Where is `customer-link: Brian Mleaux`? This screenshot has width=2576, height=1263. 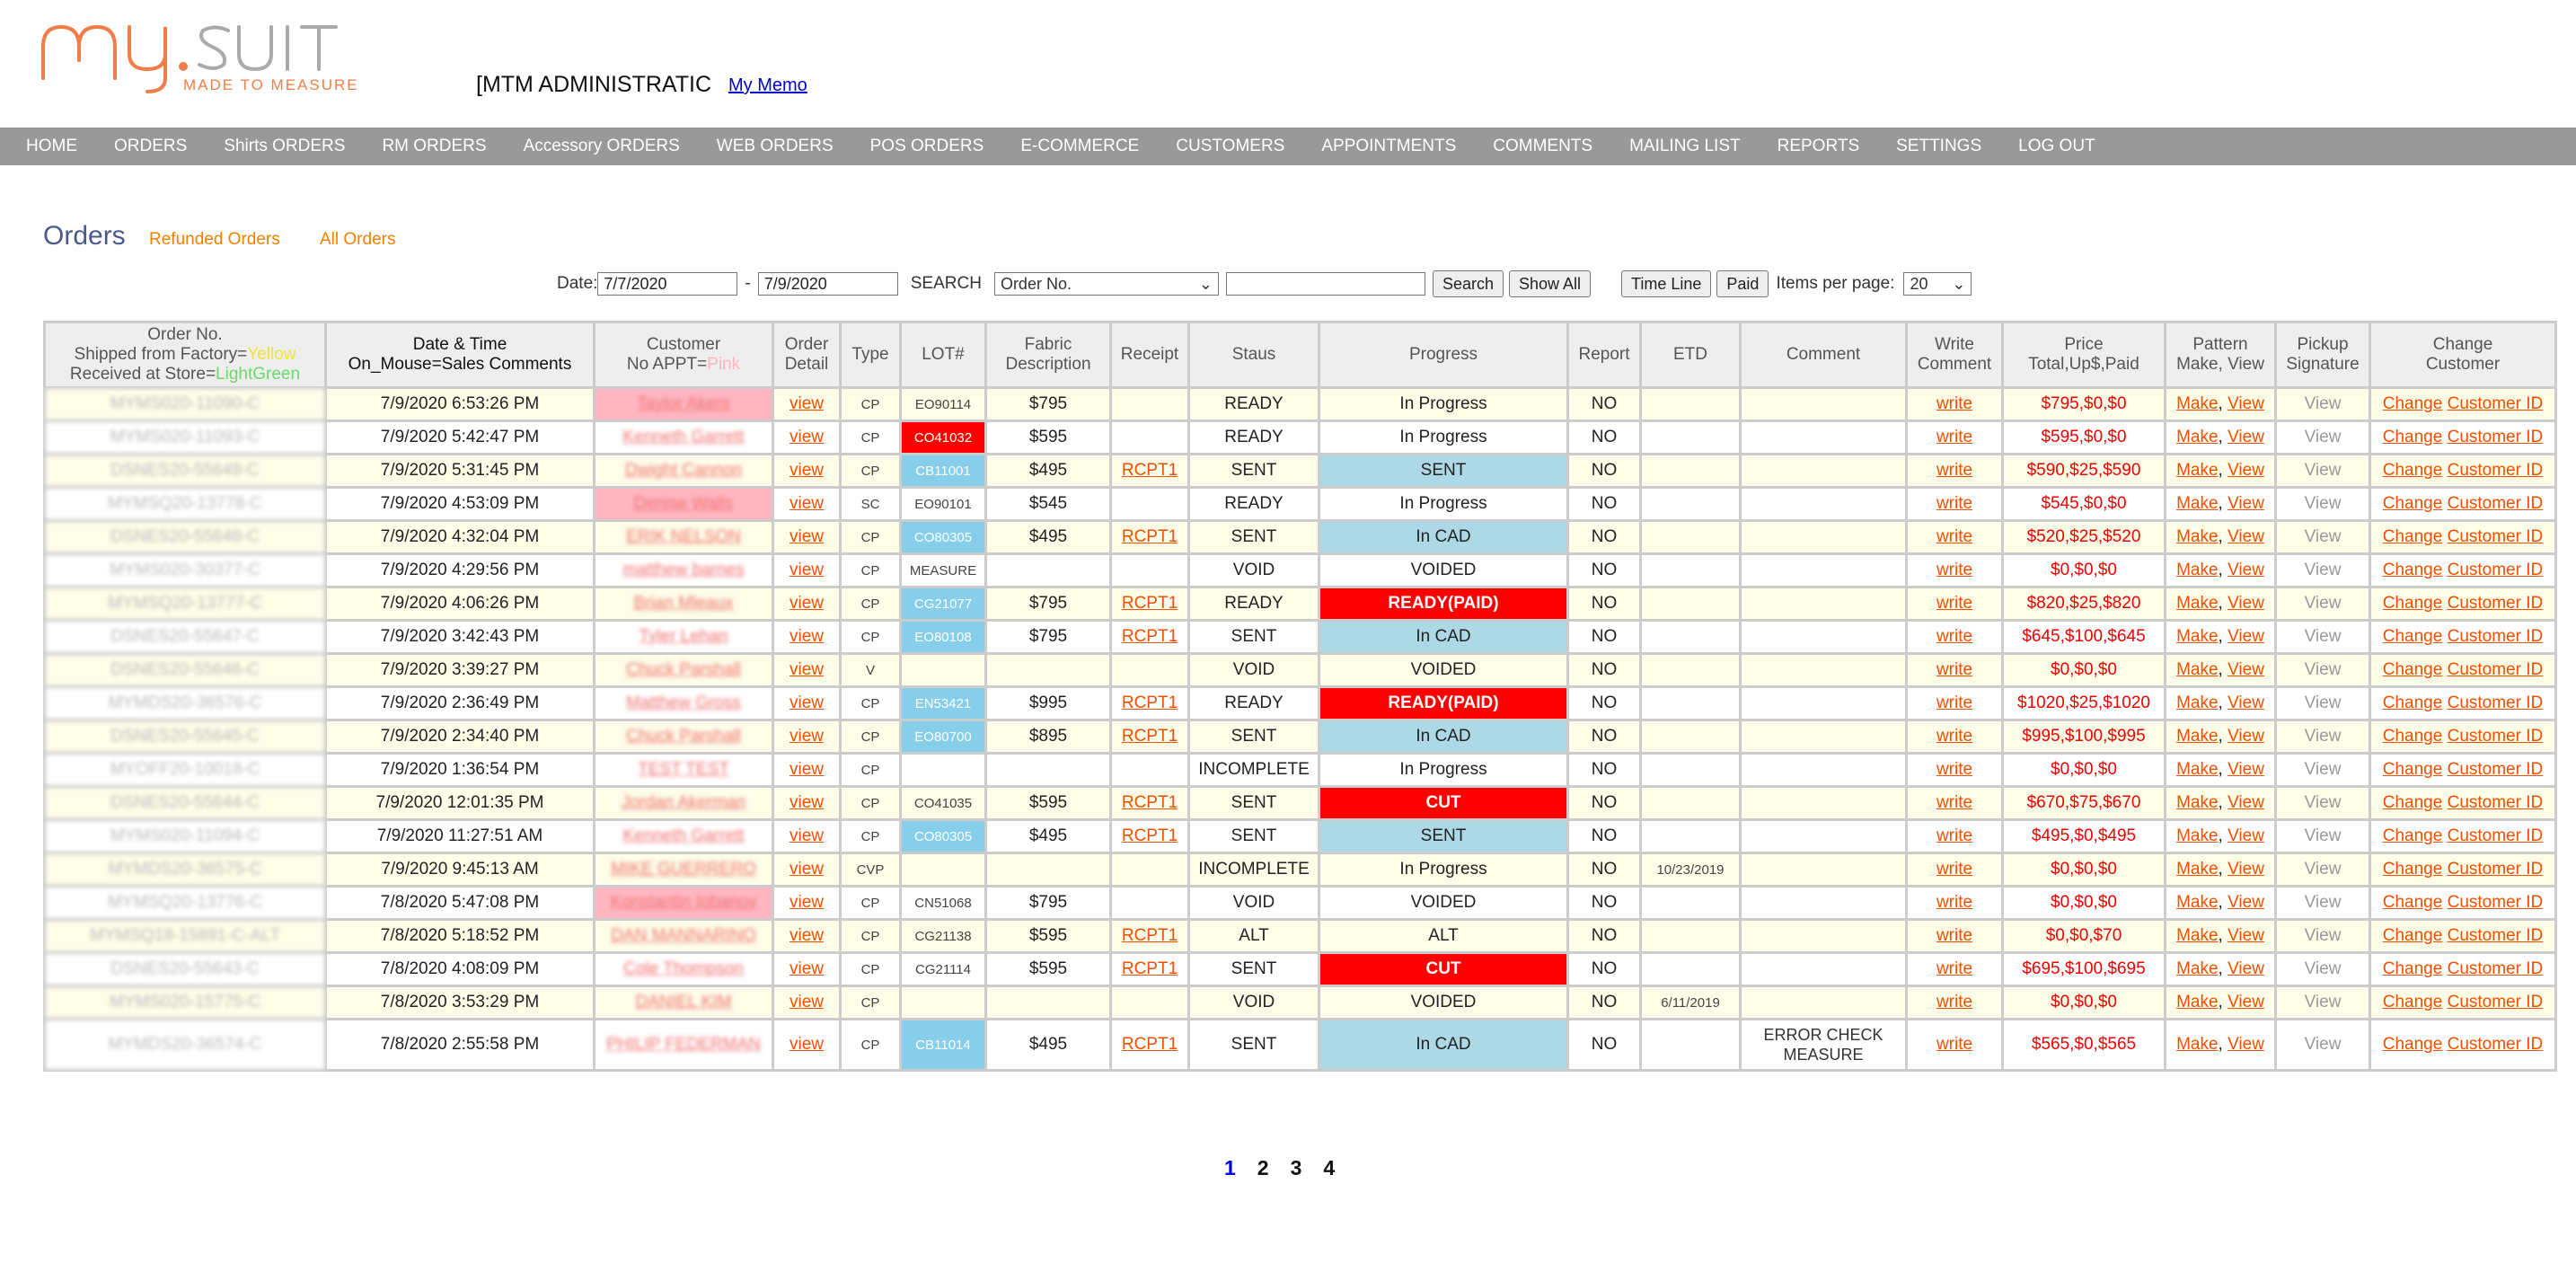 customer-link: Brian Mleaux is located at coordinates (684, 603).